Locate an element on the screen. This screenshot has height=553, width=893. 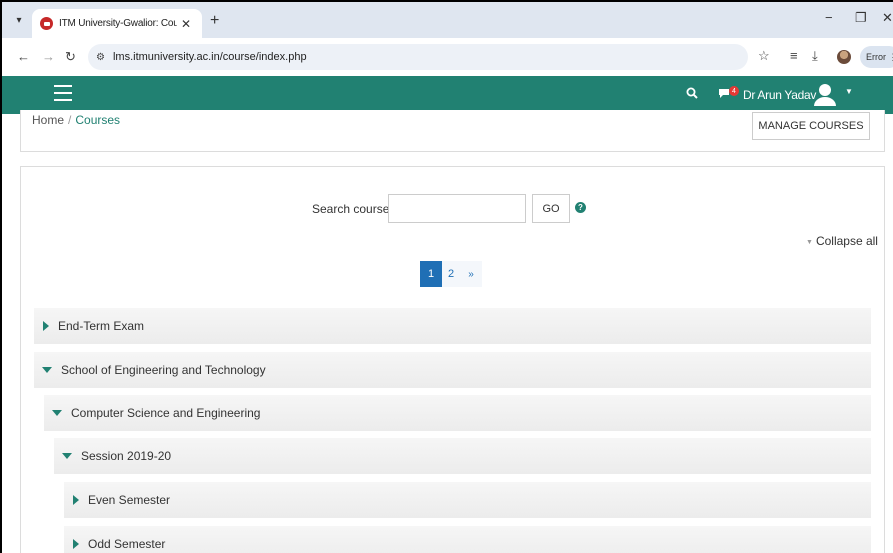
triangle-down-icon: ▼ is located at coordinates (809, 242).